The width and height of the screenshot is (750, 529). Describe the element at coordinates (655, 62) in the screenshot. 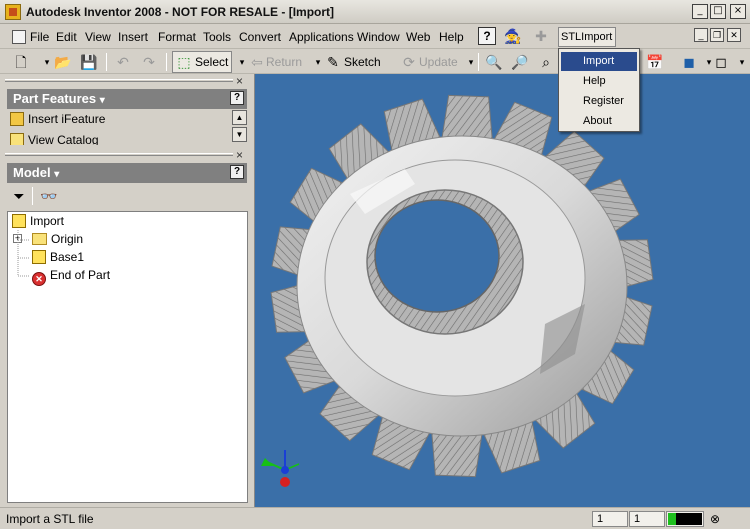

I see `calendar-icon: 📅` at that location.